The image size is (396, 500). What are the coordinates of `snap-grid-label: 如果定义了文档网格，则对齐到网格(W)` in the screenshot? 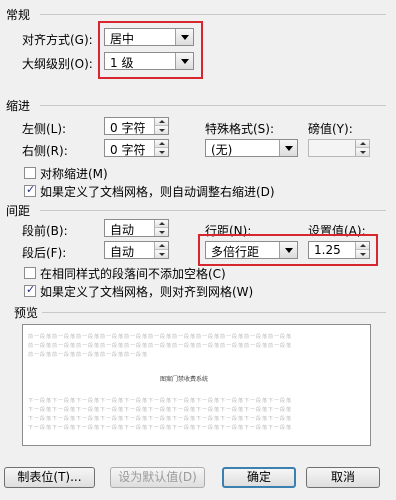 It's located at (147, 292).